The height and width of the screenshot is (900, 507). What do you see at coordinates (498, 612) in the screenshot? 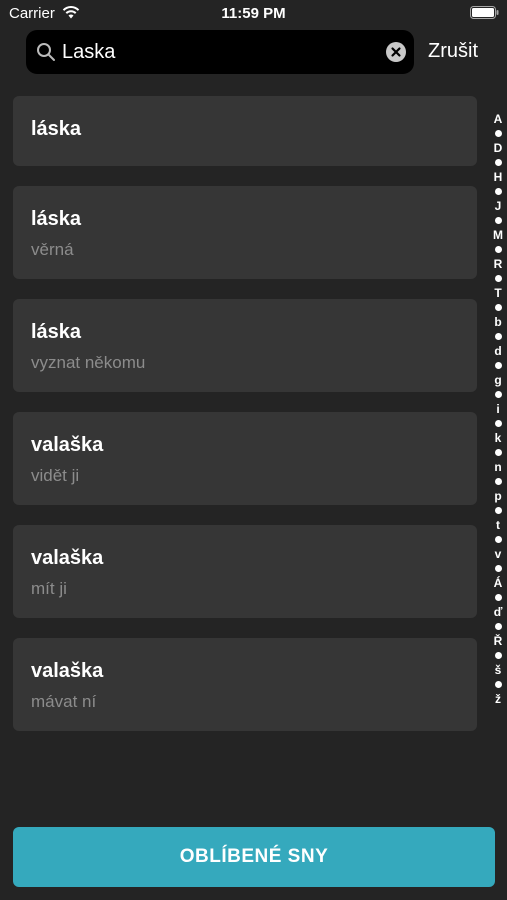
I see `index-letter: ď` at bounding box center [498, 612].